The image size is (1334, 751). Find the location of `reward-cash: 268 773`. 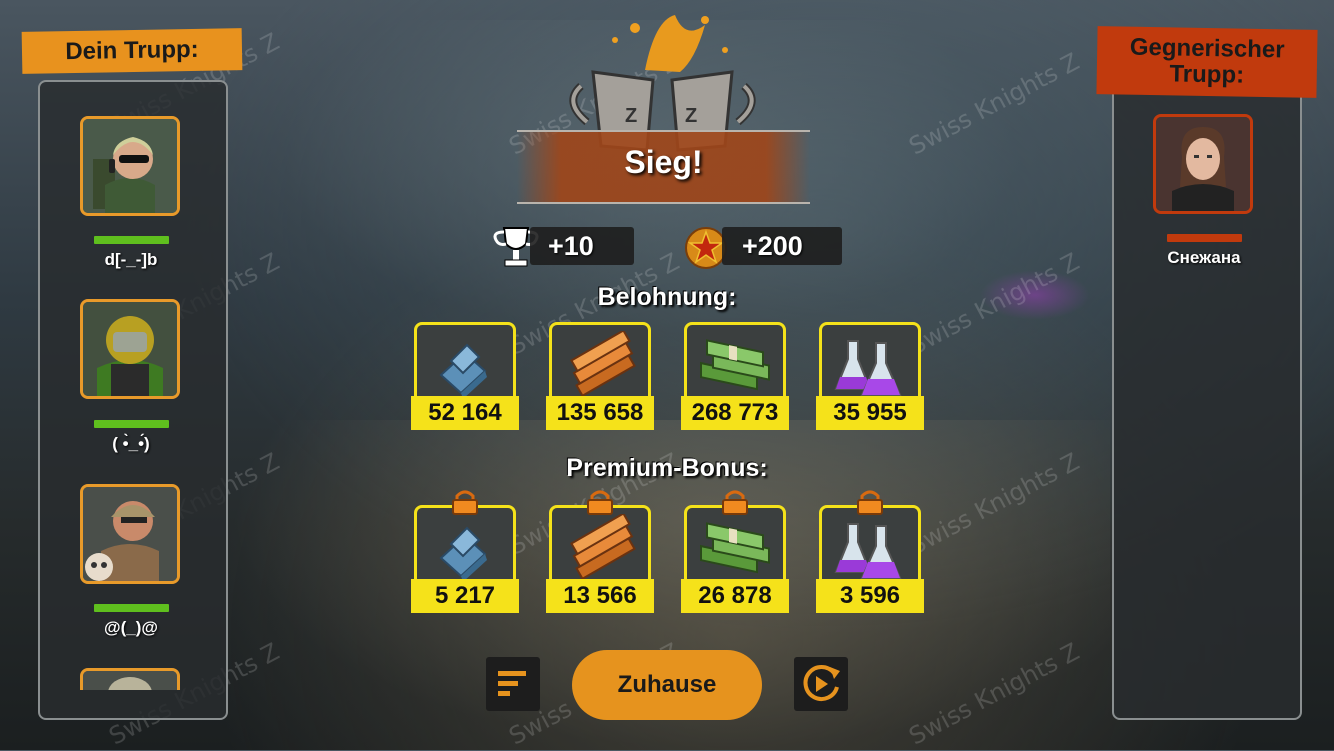

reward-cash: 268 773 is located at coordinates (735, 376).